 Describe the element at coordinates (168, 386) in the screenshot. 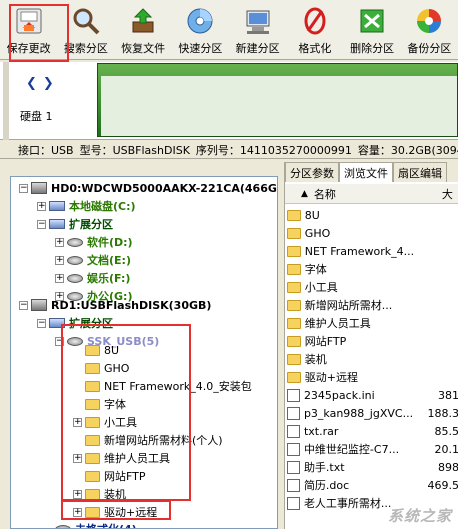

I see `folder-netframework: NET Framework_4.0_安装包` at that location.